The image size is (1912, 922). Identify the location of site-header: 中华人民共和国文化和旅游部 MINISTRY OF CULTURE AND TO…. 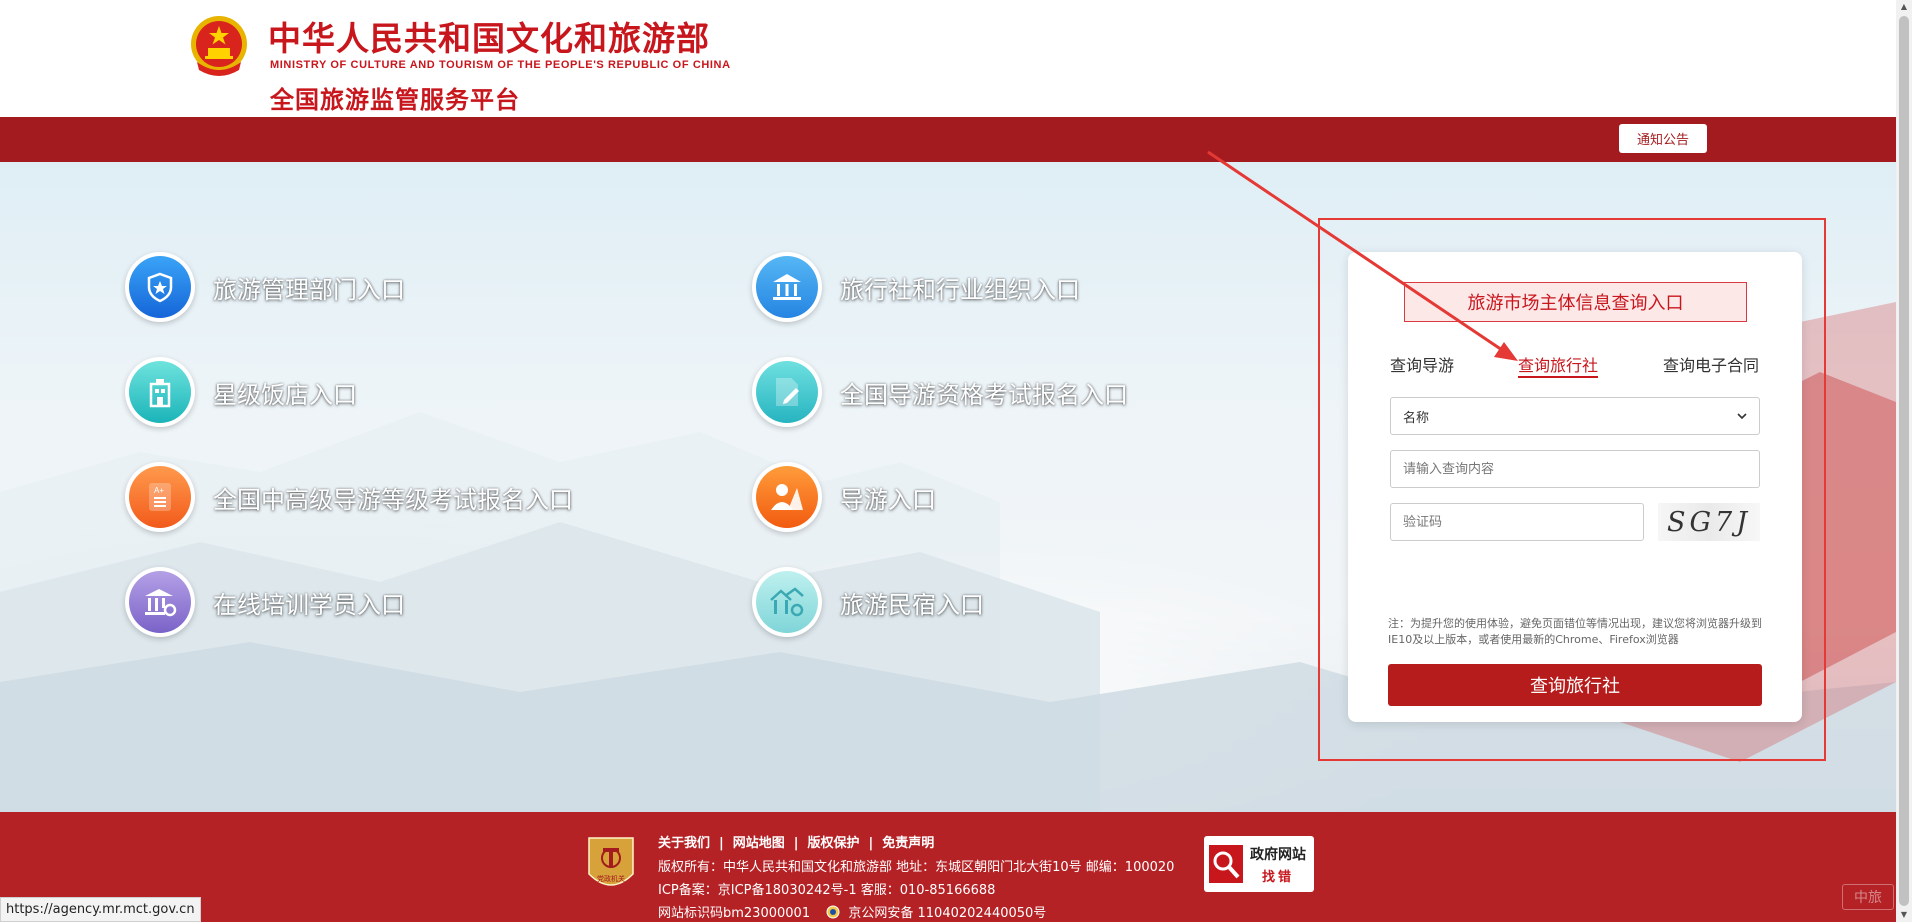
(948, 58).